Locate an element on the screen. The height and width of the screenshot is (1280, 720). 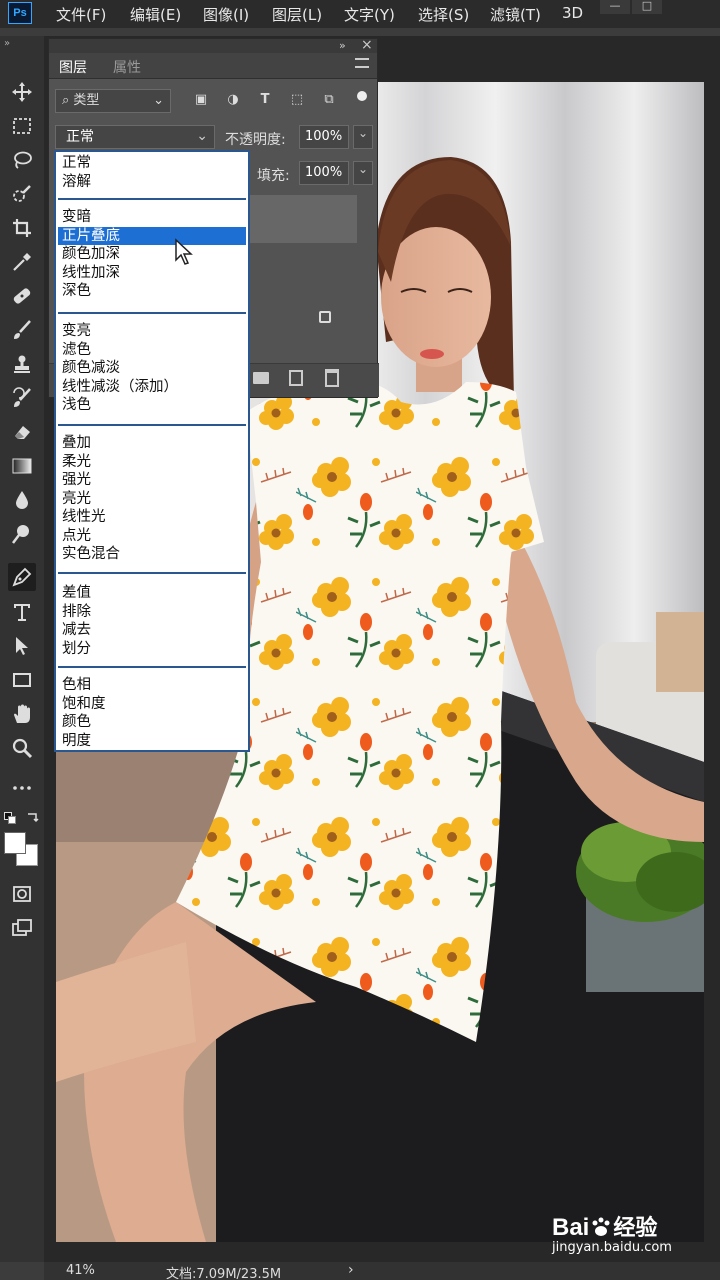
tab-properties: 属性 is located at coordinates (127, 67).